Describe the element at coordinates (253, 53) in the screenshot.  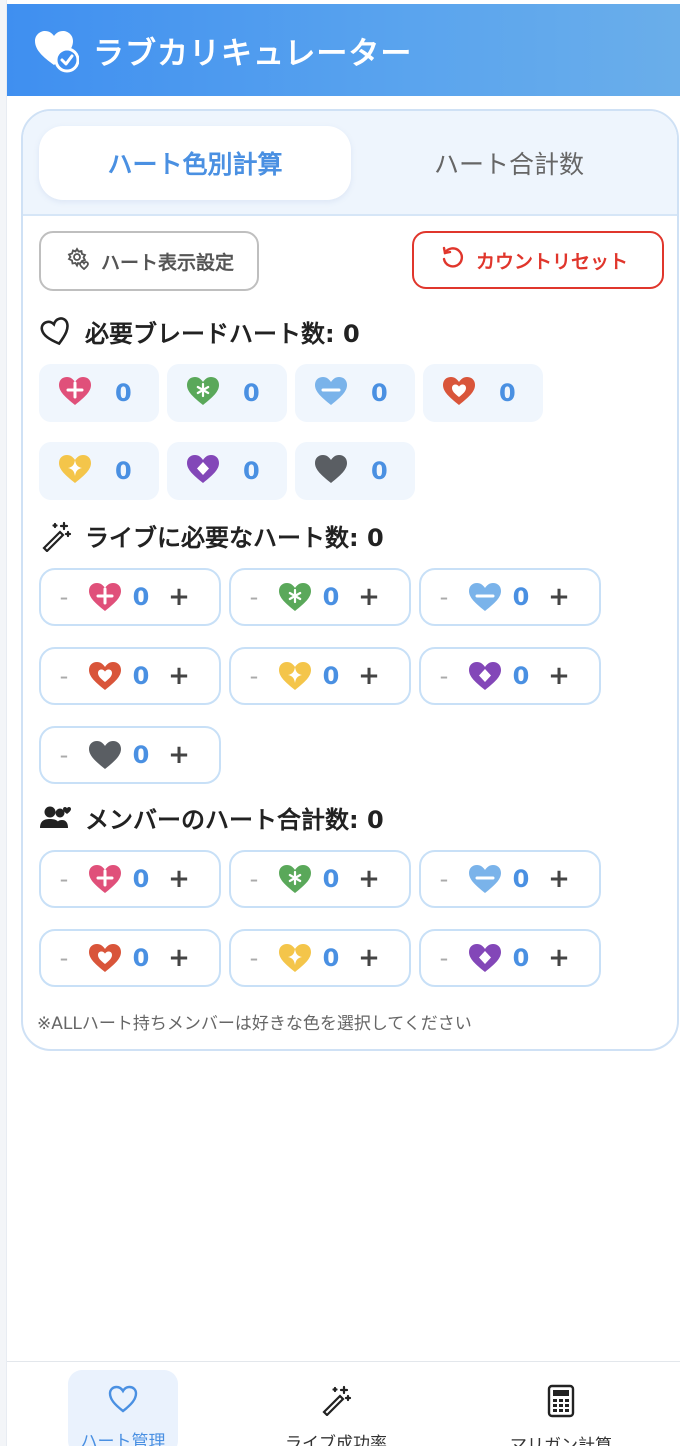
I see `app-title: ラブカリキュレーター` at that location.